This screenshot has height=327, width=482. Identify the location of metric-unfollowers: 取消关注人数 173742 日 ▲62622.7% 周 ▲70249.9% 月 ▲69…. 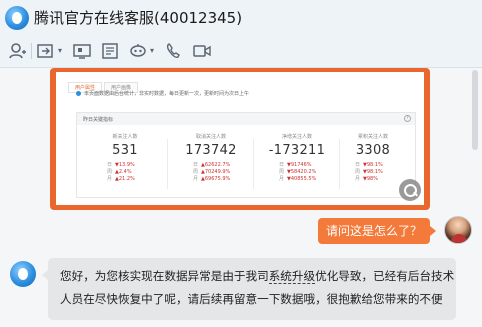
(211, 158).